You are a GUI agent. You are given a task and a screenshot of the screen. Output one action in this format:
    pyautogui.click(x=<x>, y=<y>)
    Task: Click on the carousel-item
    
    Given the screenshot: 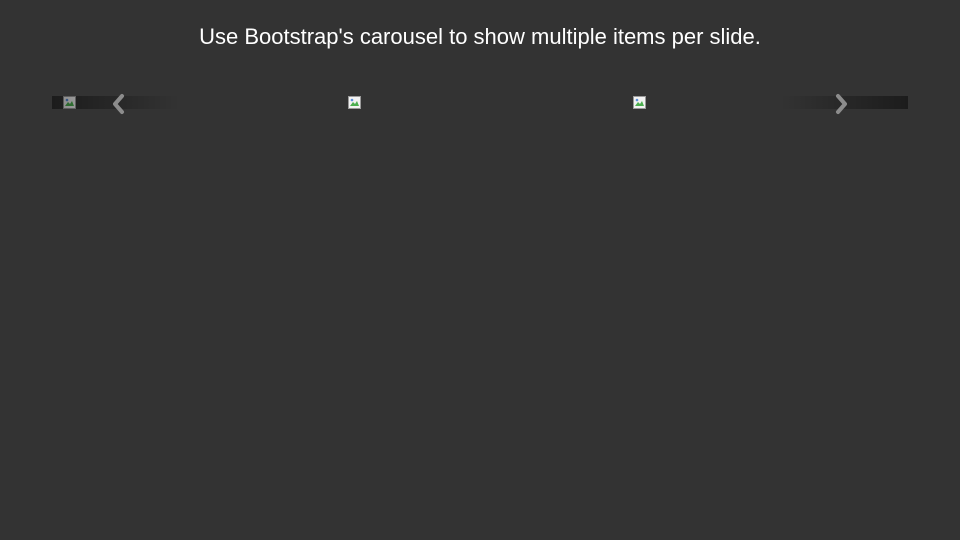 What is the action you would take?
    pyautogui.click(x=479, y=102)
    